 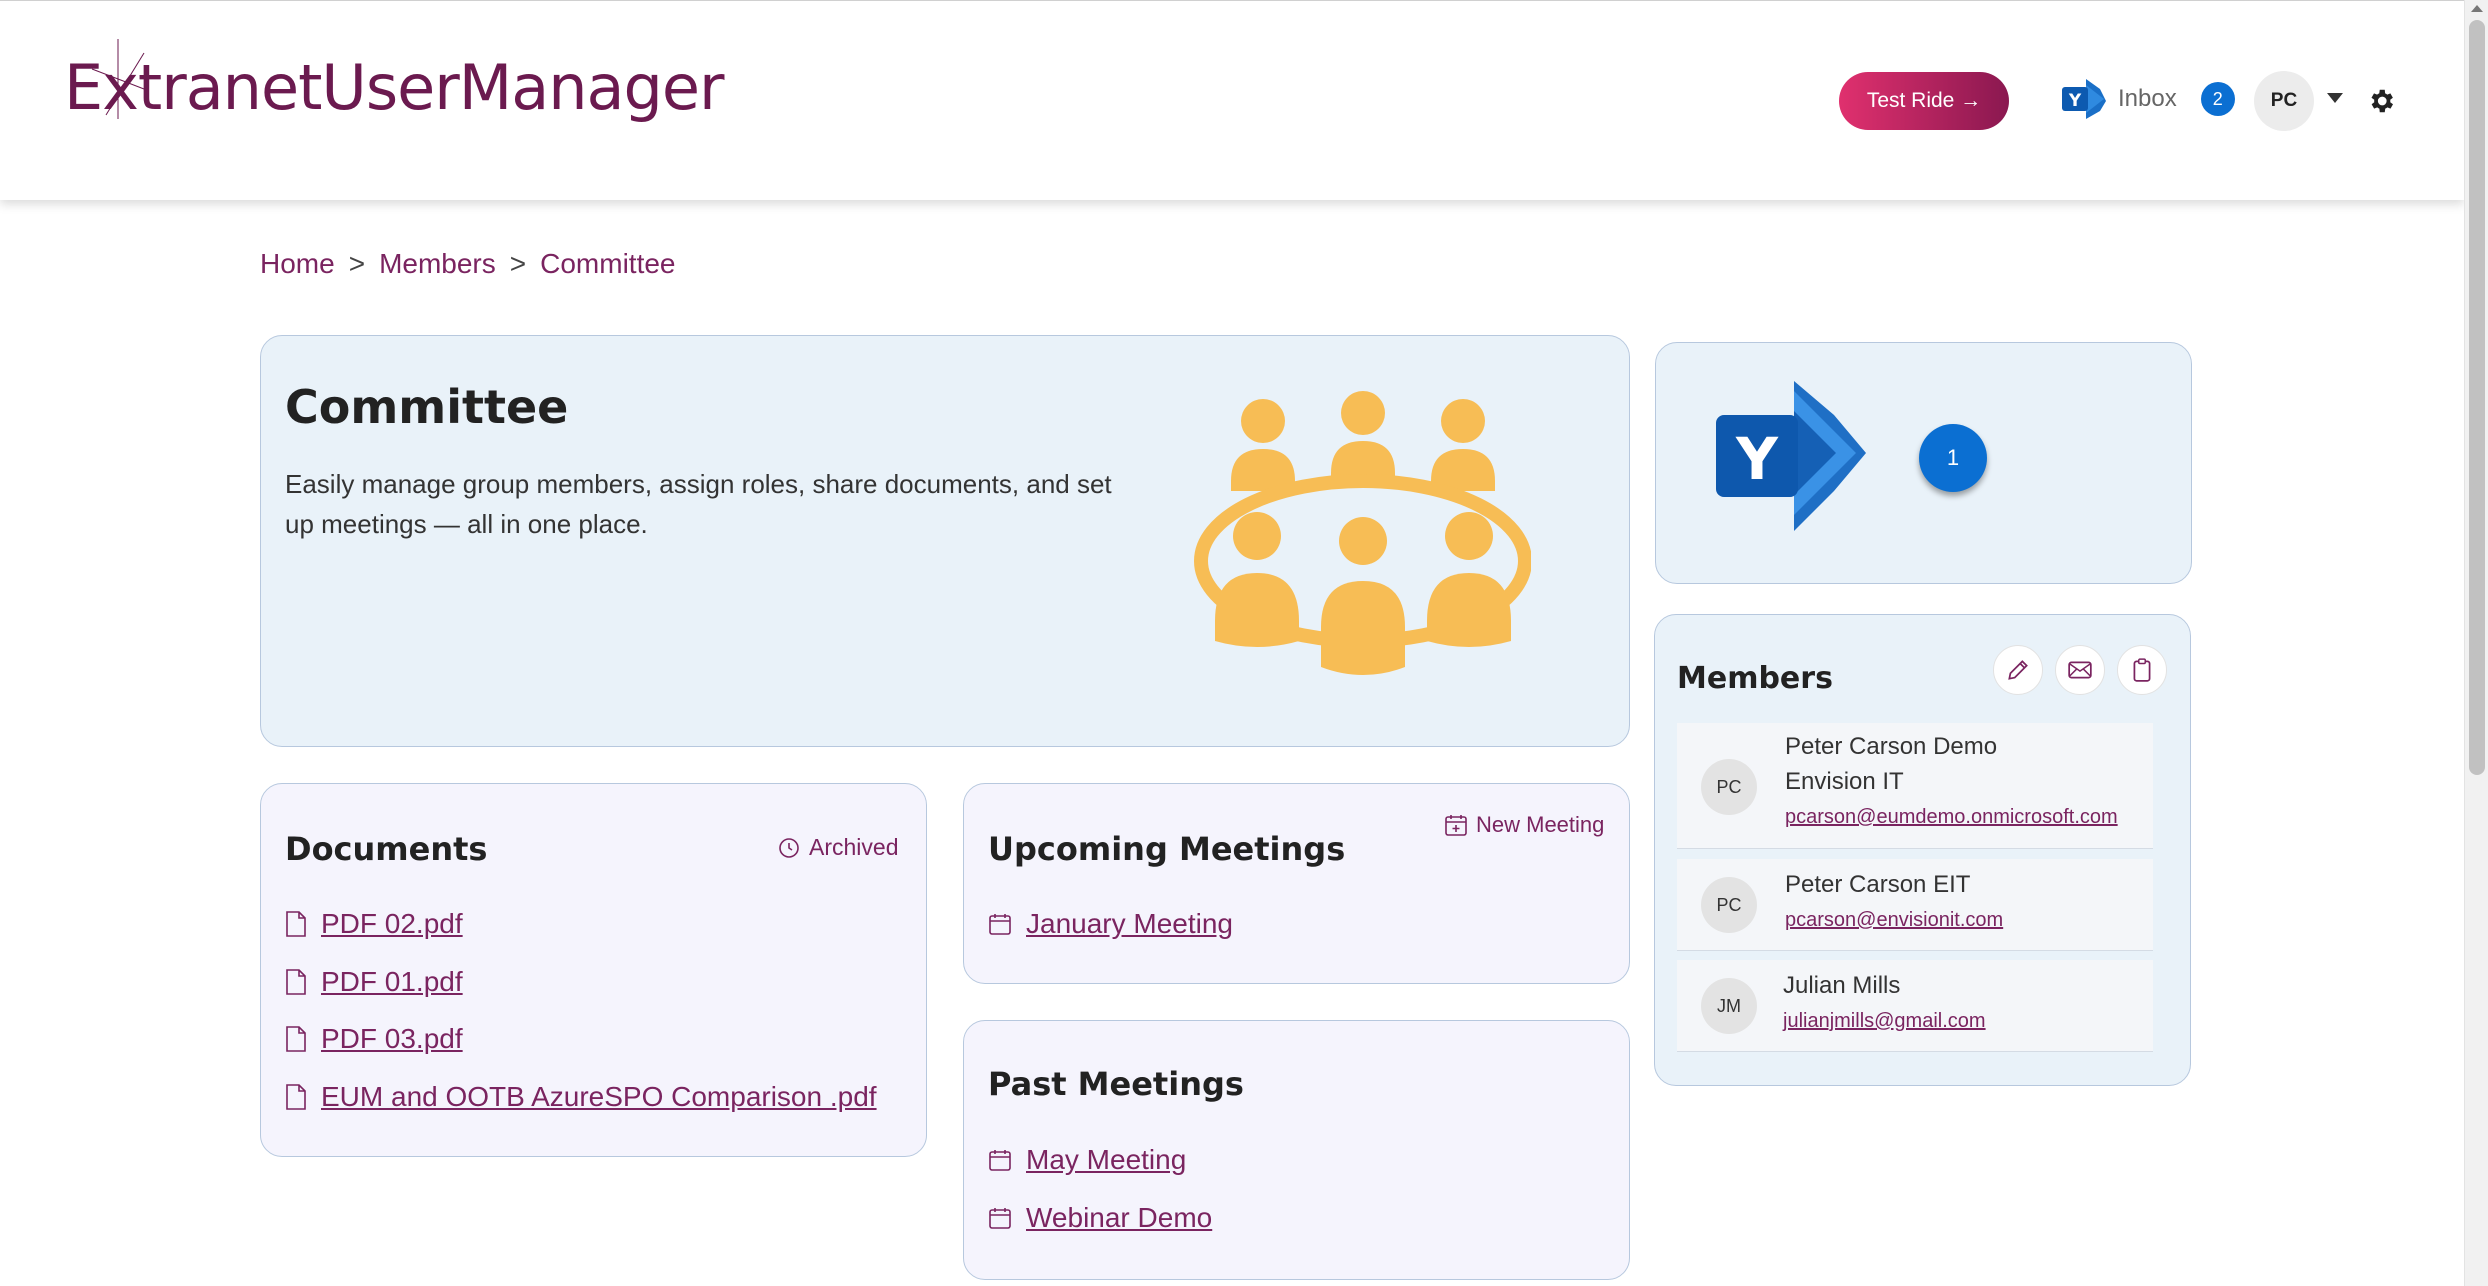 What do you see at coordinates (2477, 8) in the screenshot?
I see `scroll-up-arrow-icon` at bounding box center [2477, 8].